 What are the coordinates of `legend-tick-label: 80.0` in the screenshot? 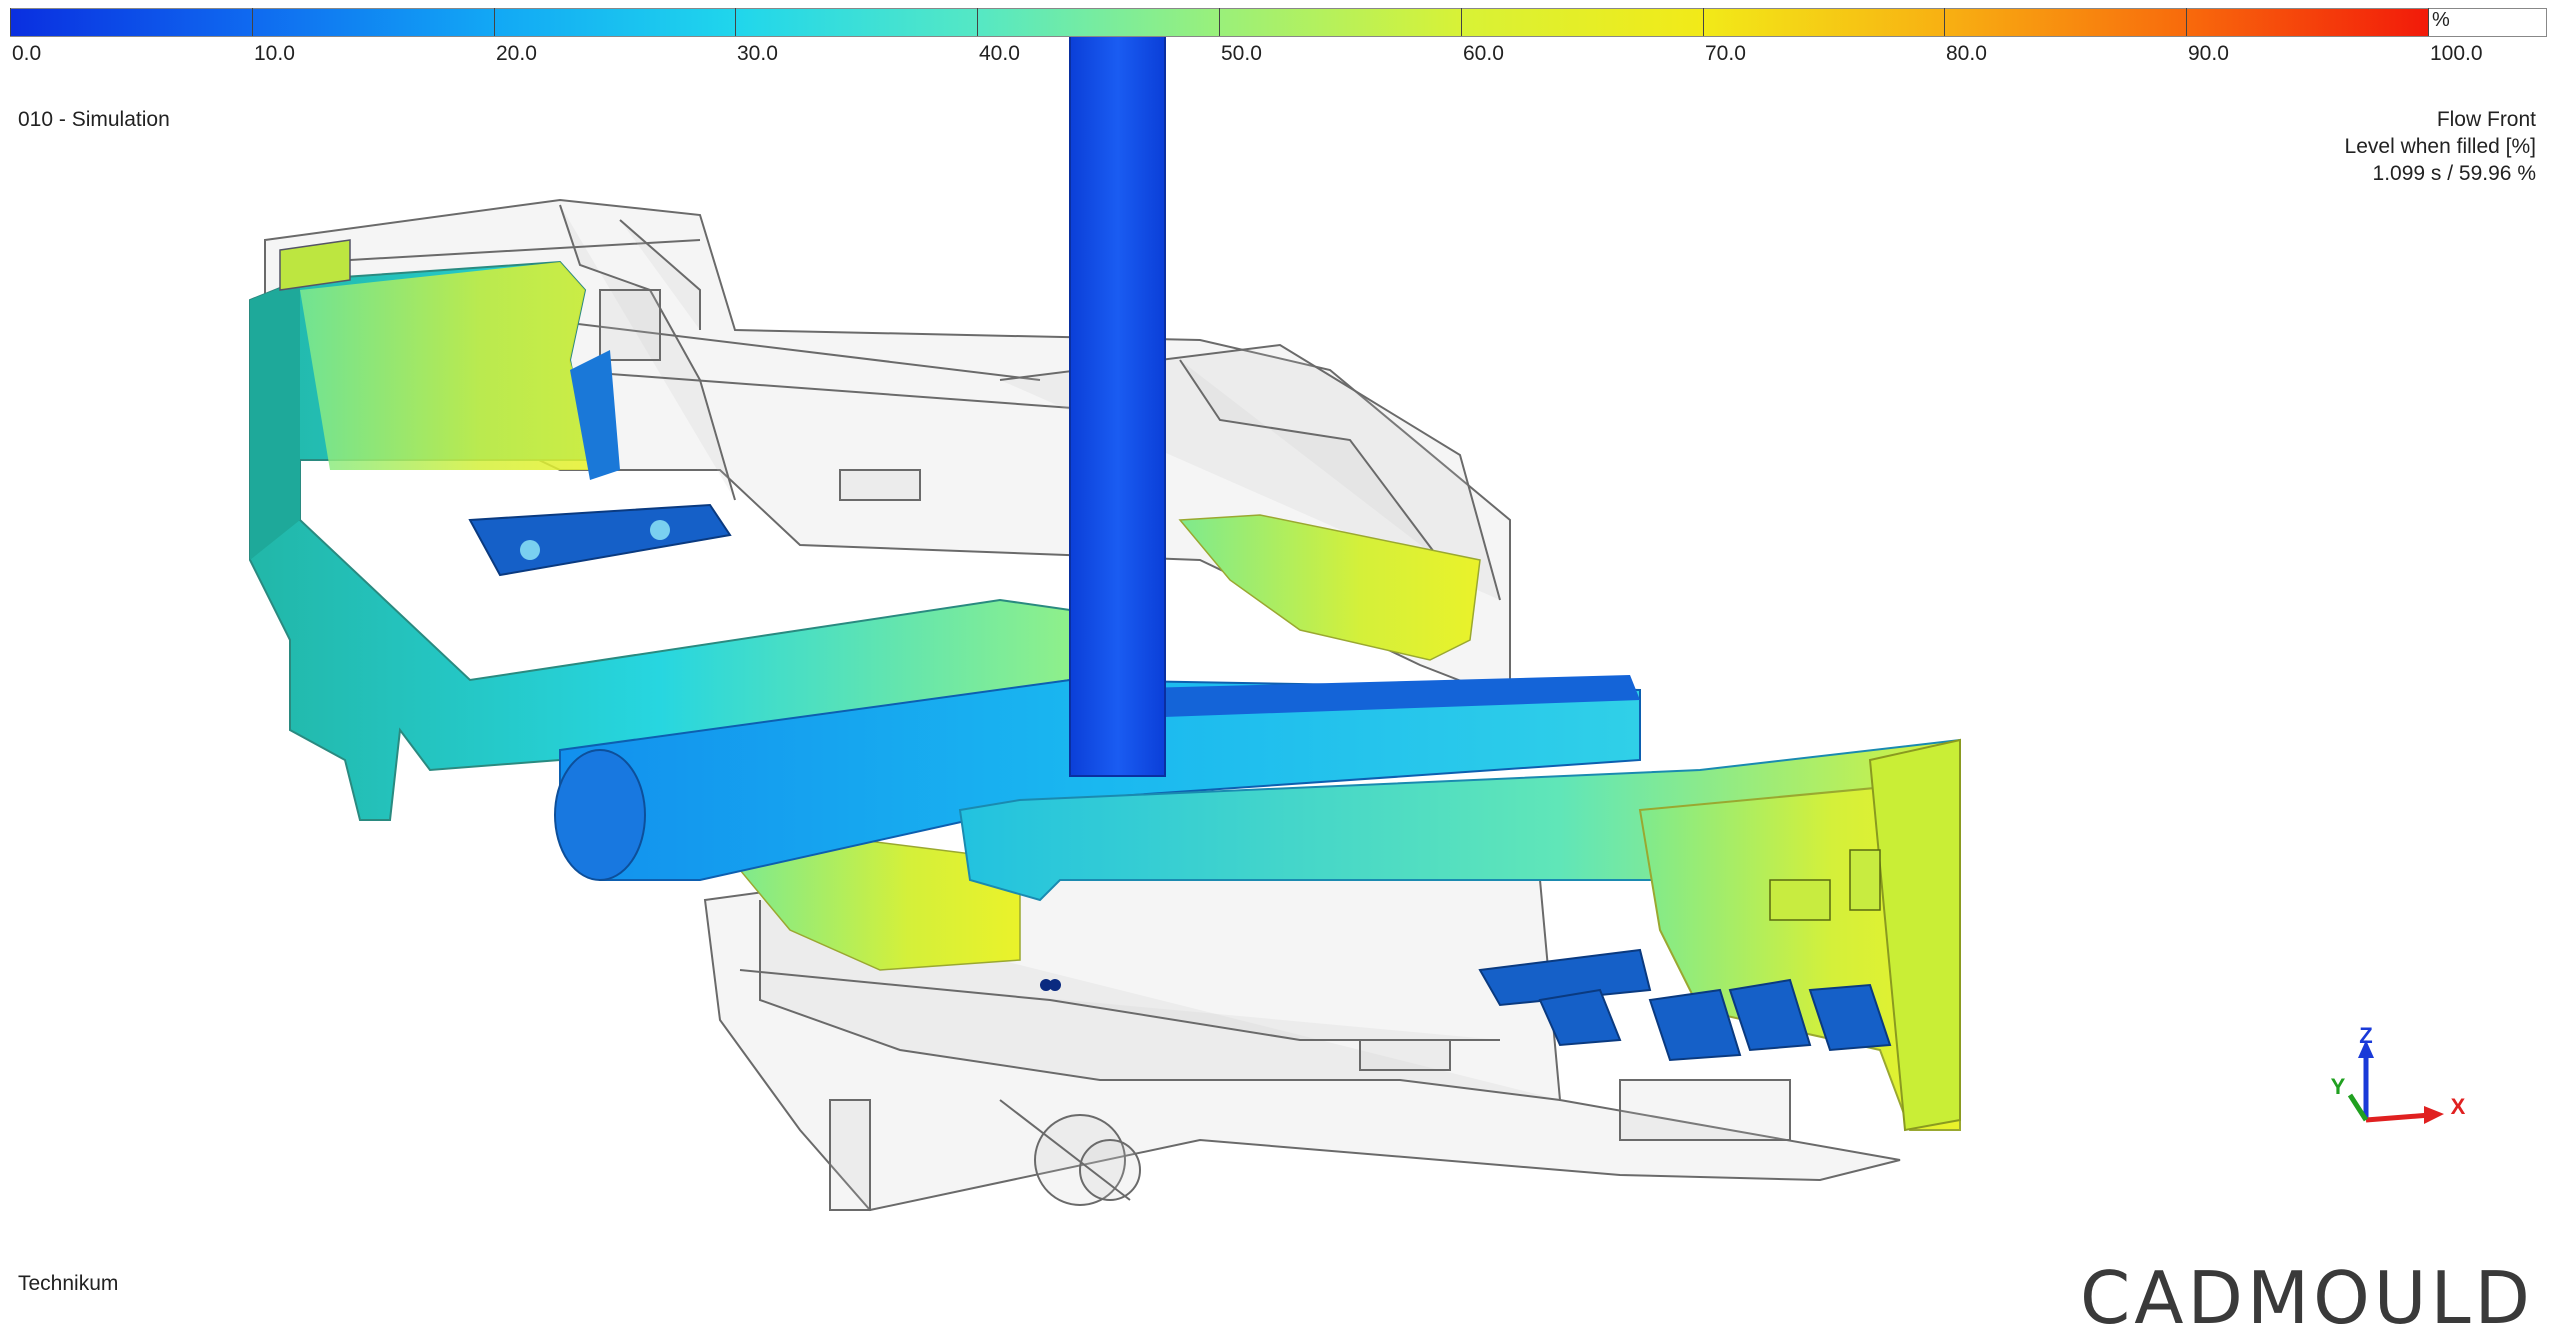 It's located at (1966, 53).